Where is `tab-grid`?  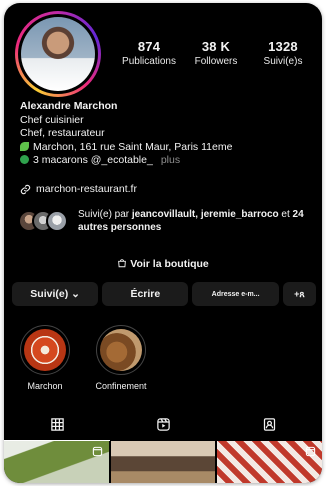 tab-grid is located at coordinates (57, 424).